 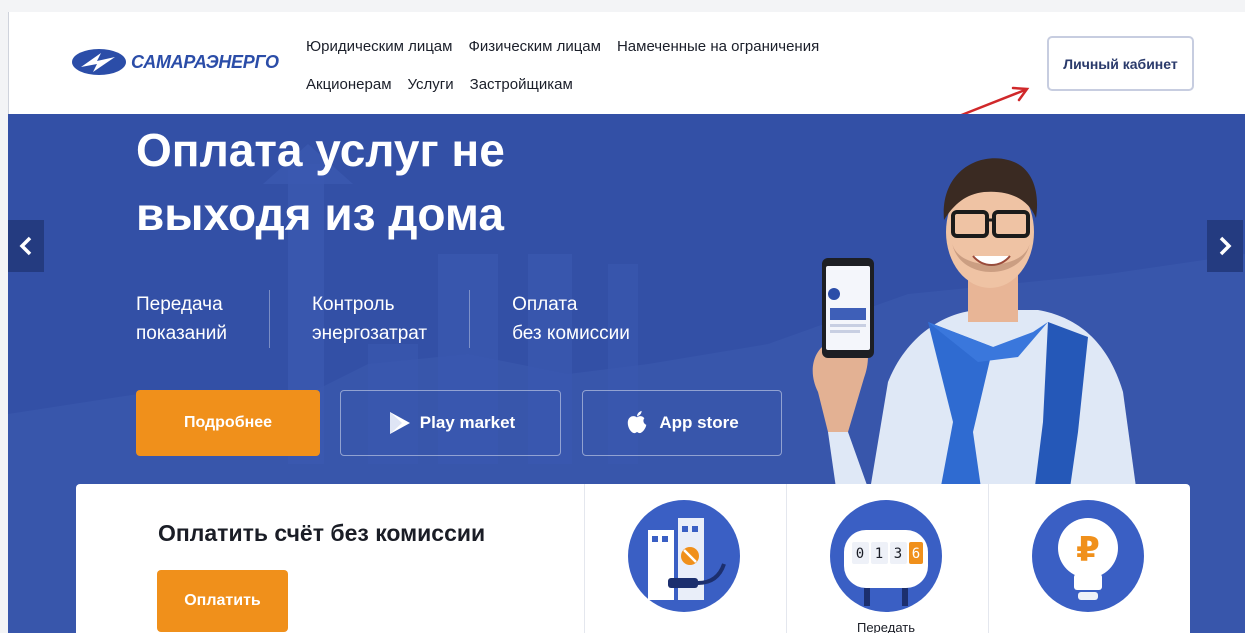 I want to click on samaraenergo-logo: САМАРАЭНЕРГО, so click(x=181, y=62).